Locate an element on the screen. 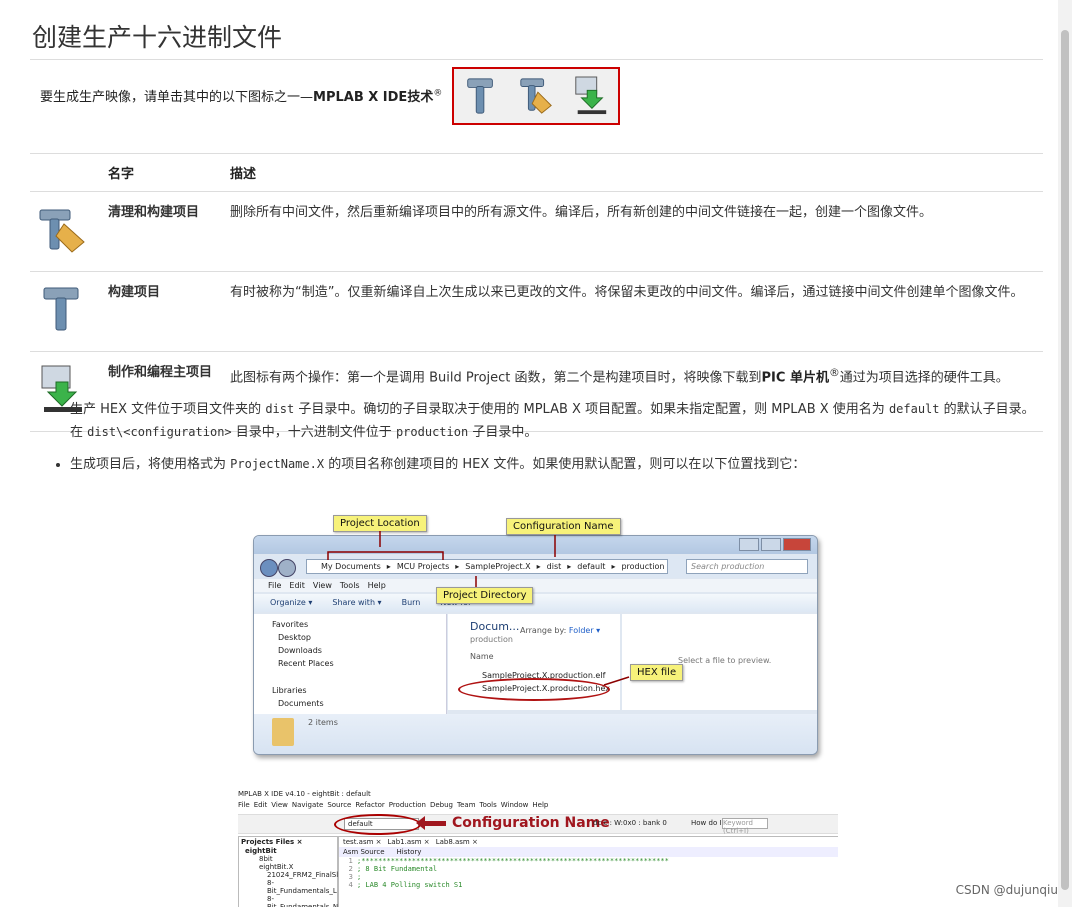  row-desc-b: 通过为项目选择的硬件工具。 is located at coordinates (924, 378).